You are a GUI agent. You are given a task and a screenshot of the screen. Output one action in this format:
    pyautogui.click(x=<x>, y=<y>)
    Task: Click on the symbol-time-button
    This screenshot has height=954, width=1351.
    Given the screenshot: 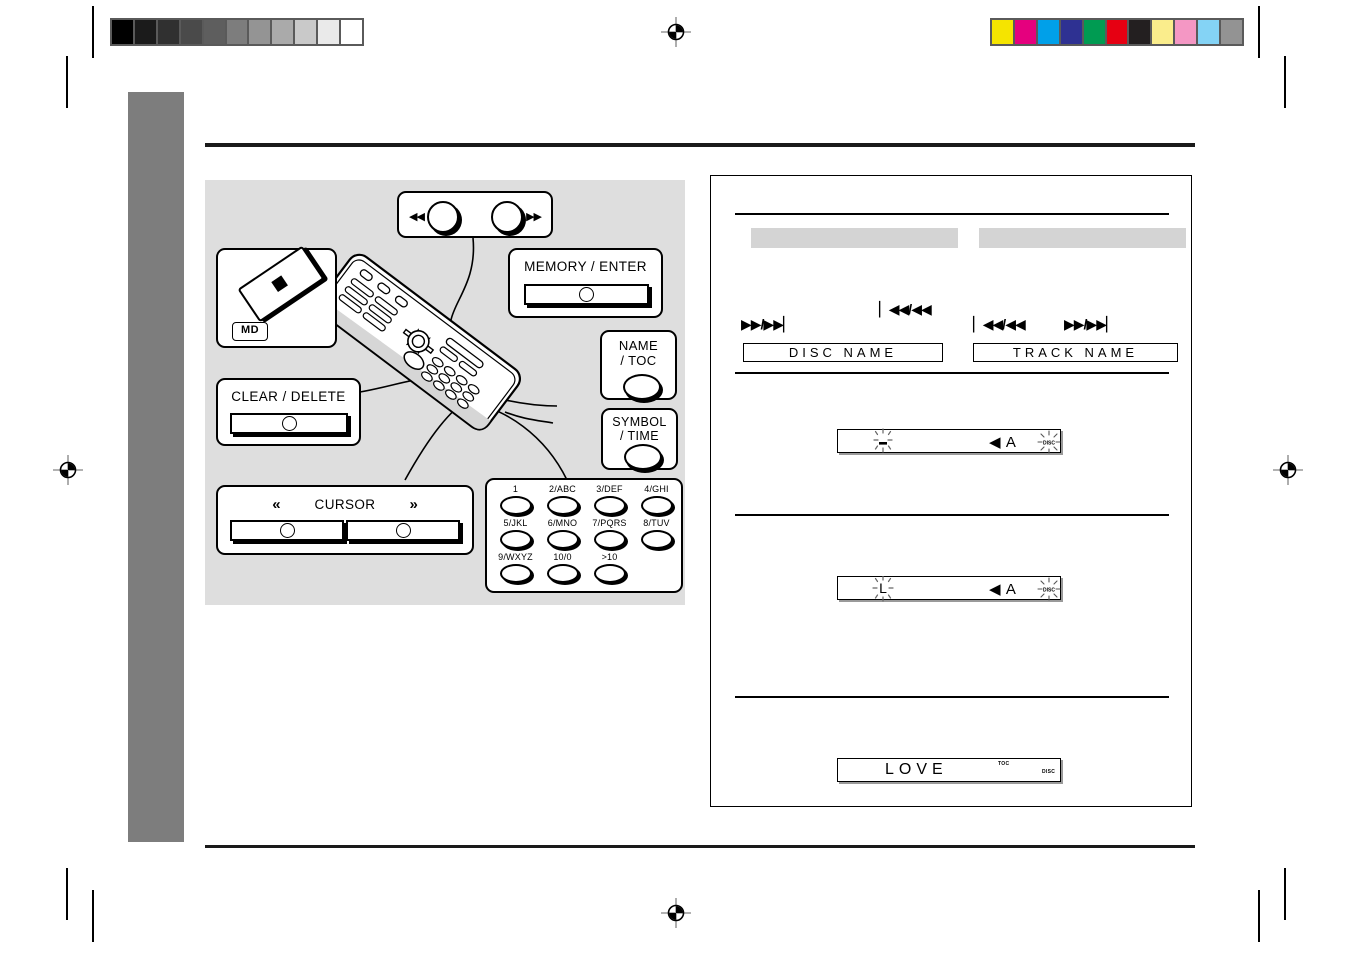 What is the action you would take?
    pyautogui.click(x=643, y=457)
    